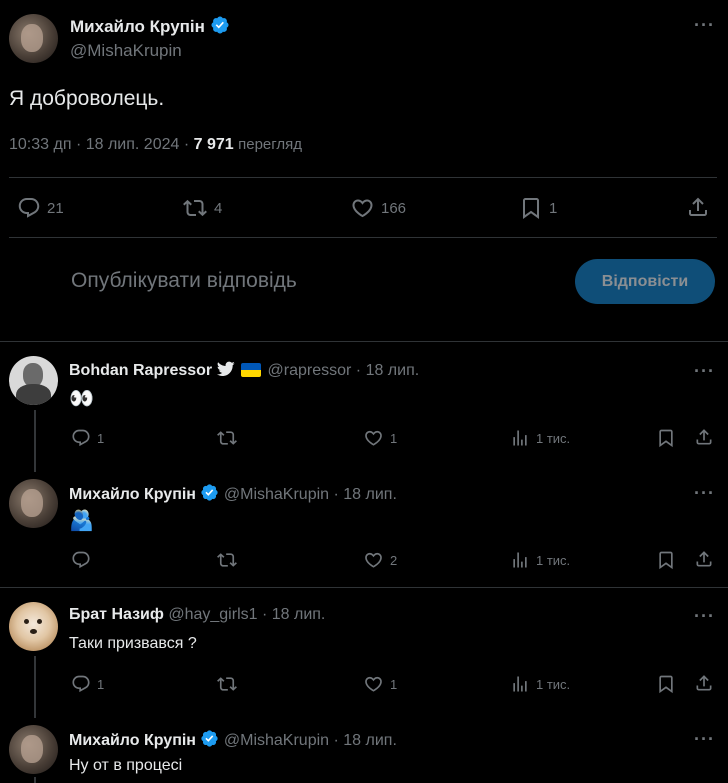  What do you see at coordinates (378, 208) in the screenshot?
I see `like-button: 166` at bounding box center [378, 208].